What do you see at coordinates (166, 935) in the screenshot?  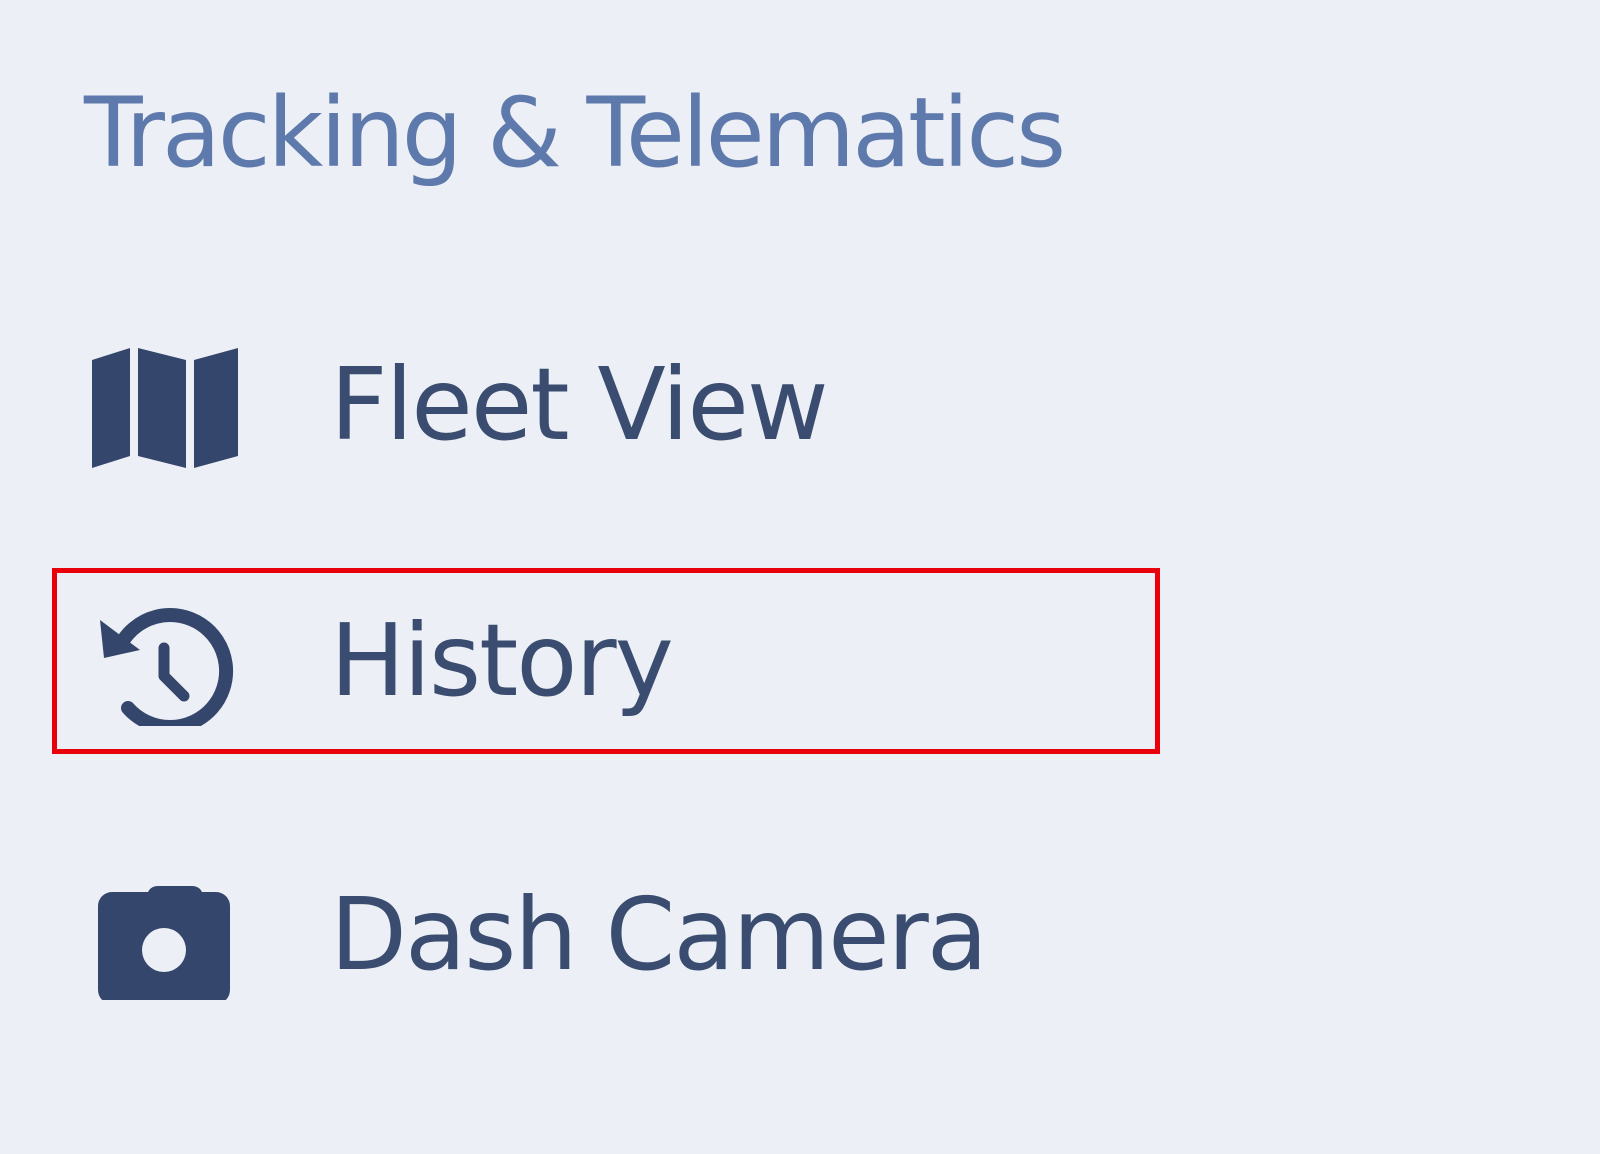 I see `camera-icon` at bounding box center [166, 935].